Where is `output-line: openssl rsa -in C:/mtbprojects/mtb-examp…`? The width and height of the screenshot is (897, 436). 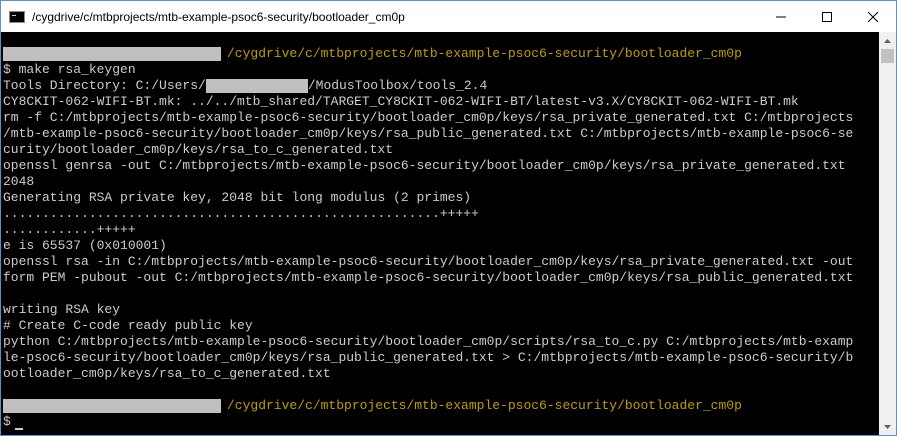
output-line: openssl rsa -in C:/mtbprojects/mtb-examp… is located at coordinates (428, 261).